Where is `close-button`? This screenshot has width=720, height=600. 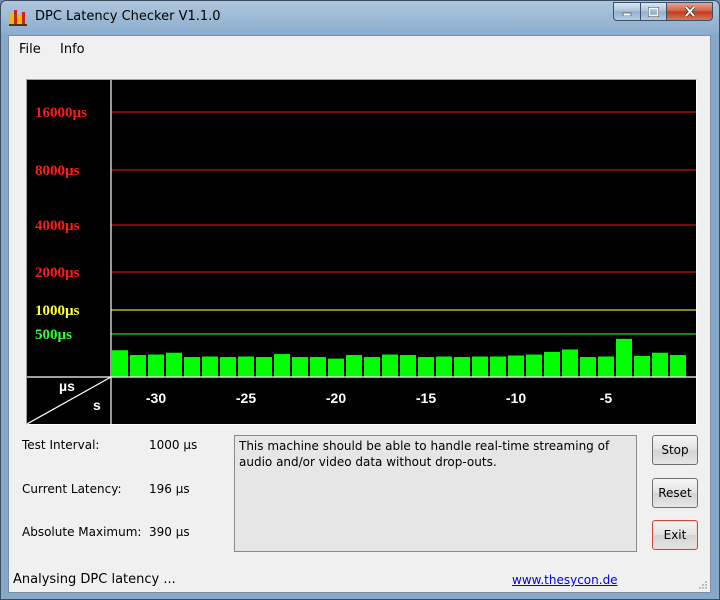 close-button is located at coordinates (690, 11).